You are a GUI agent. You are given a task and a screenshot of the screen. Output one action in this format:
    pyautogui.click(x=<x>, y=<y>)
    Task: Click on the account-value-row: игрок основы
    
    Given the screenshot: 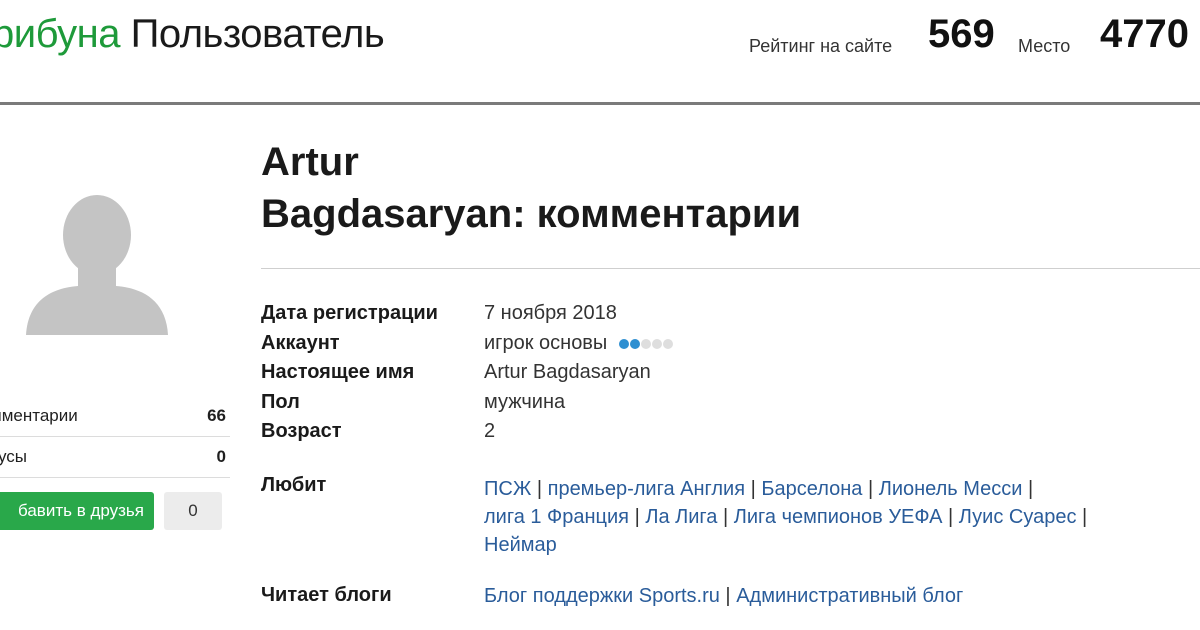 What is the action you would take?
    pyautogui.click(x=579, y=343)
    